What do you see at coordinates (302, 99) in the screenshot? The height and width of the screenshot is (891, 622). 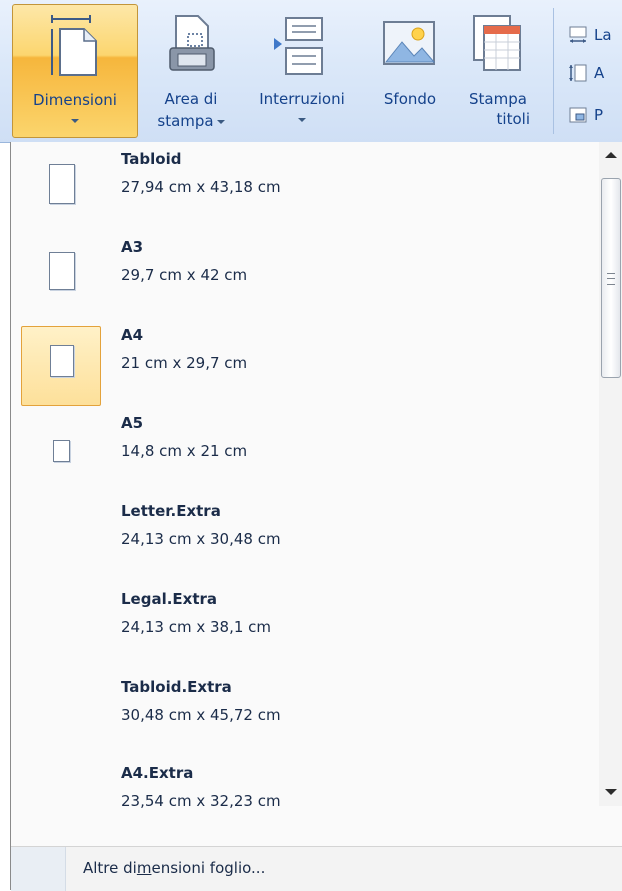 I see `interruzioni-label: Interruzioni` at bounding box center [302, 99].